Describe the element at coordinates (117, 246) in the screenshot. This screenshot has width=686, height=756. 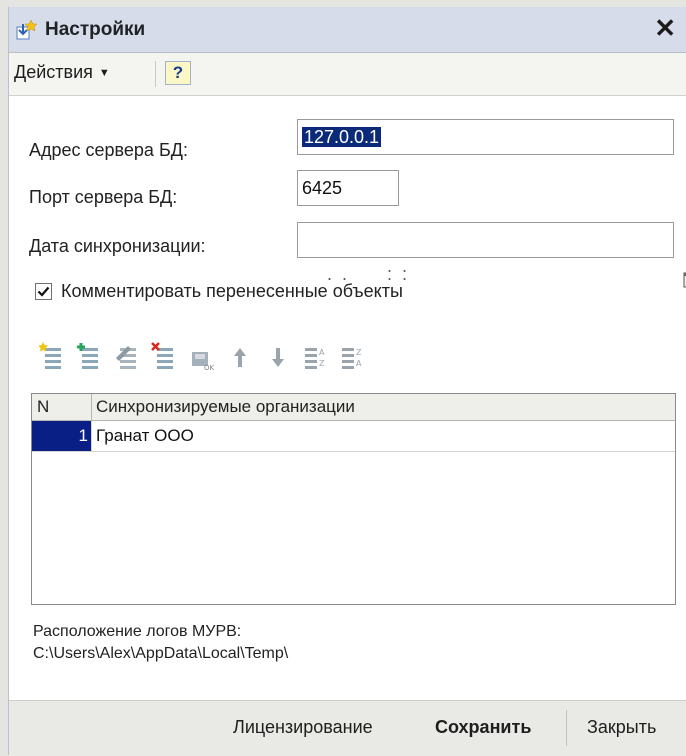
I see `sync-date-label: Дата синхронизации:` at that location.